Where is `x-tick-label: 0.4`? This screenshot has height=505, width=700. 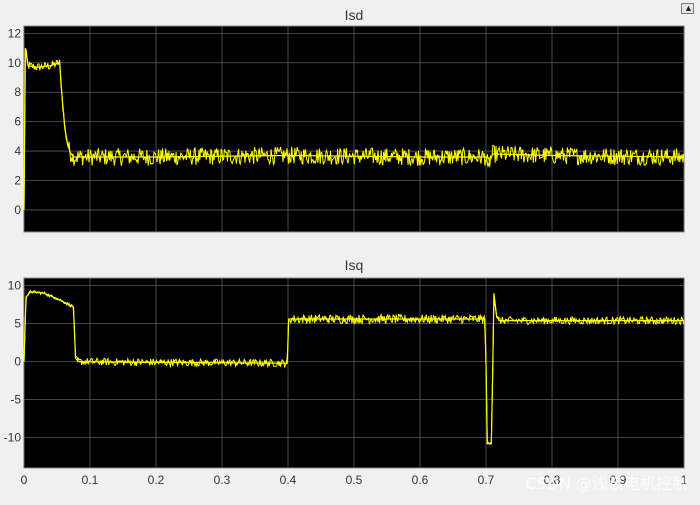
x-tick-label: 0.4 is located at coordinates (288, 480).